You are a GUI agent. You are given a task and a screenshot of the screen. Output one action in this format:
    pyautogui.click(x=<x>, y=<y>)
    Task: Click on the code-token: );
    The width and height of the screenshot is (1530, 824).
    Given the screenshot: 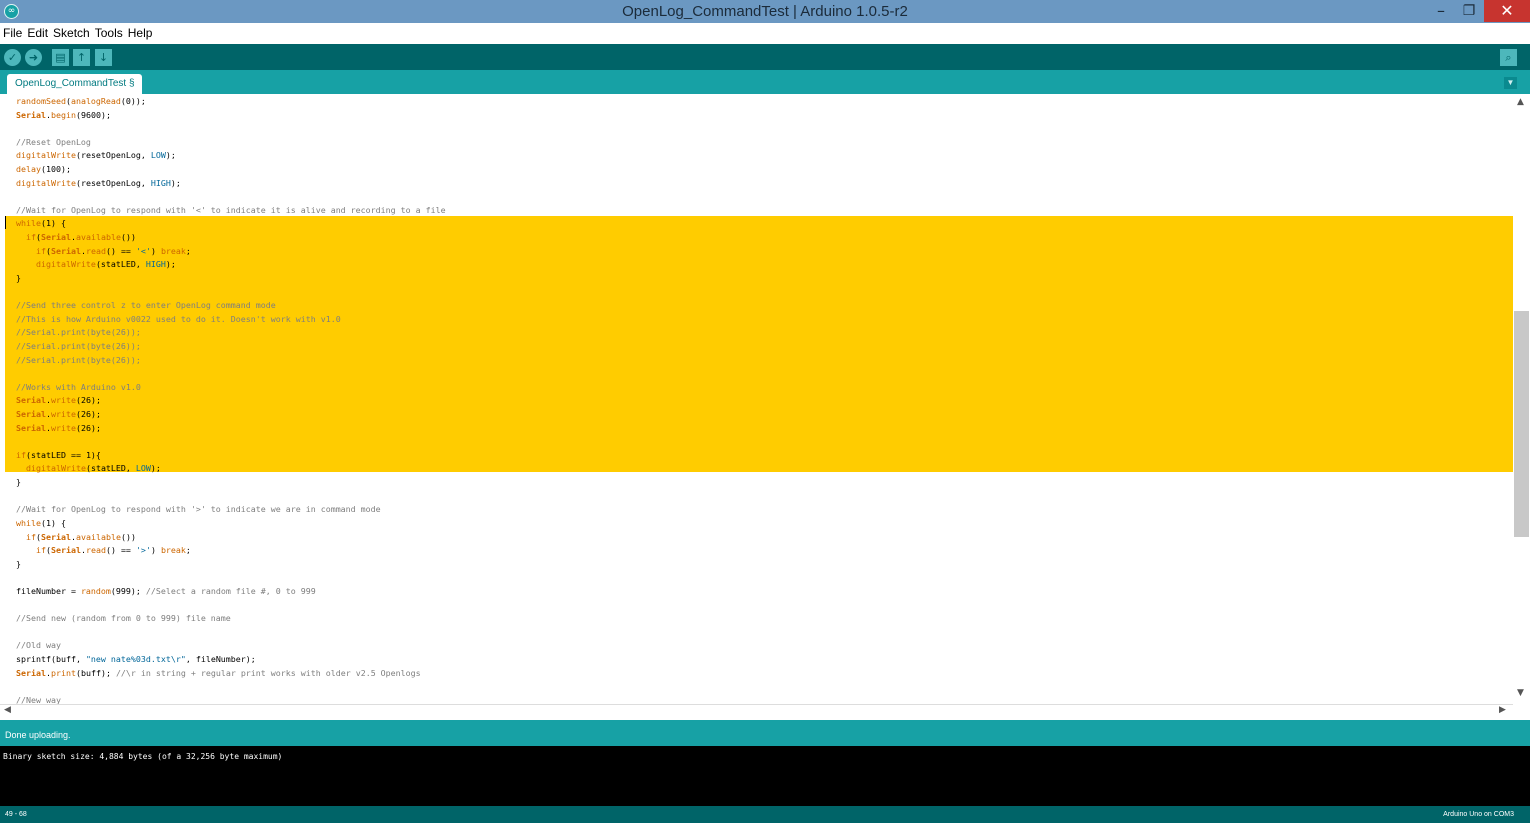 What is the action you would take?
    pyautogui.click(x=155, y=468)
    